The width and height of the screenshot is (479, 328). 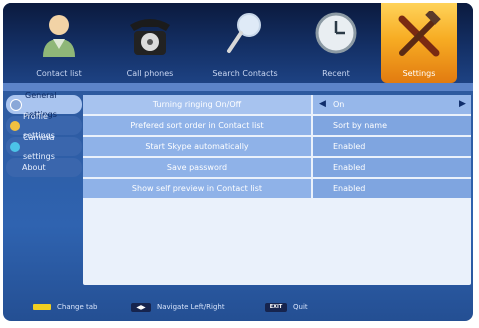 I want to click on camera-icon, so click(x=15, y=146).